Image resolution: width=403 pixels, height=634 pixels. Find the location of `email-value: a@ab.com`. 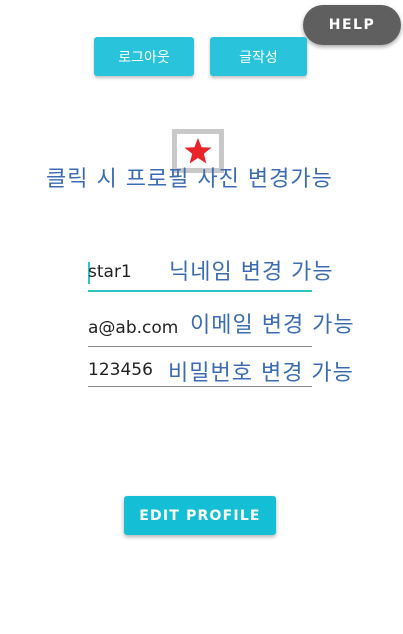

email-value: a@ab.com is located at coordinates (133, 328).